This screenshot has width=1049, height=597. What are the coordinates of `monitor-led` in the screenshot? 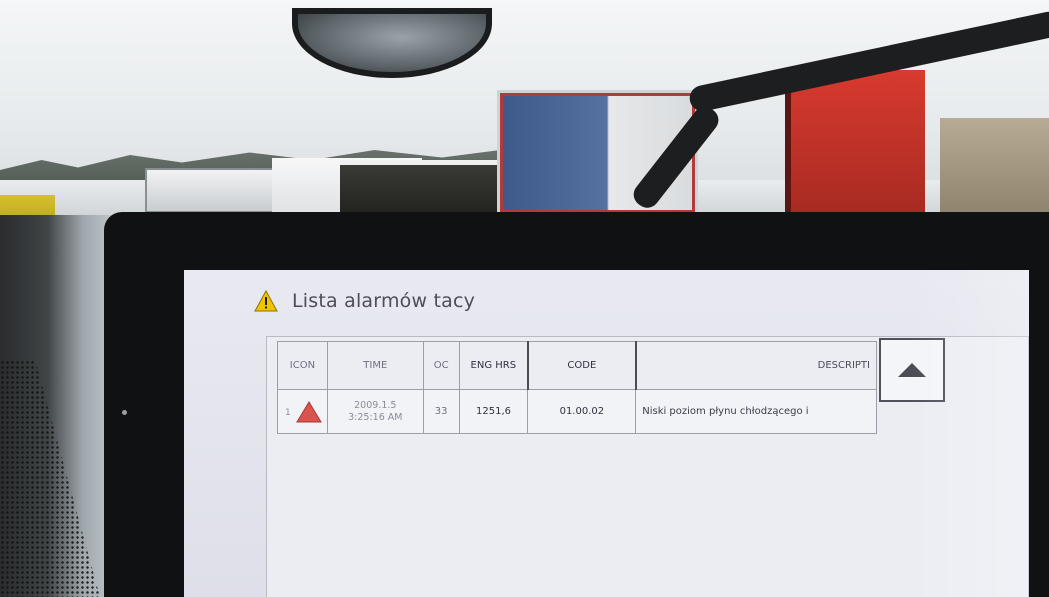 It's located at (124, 412).